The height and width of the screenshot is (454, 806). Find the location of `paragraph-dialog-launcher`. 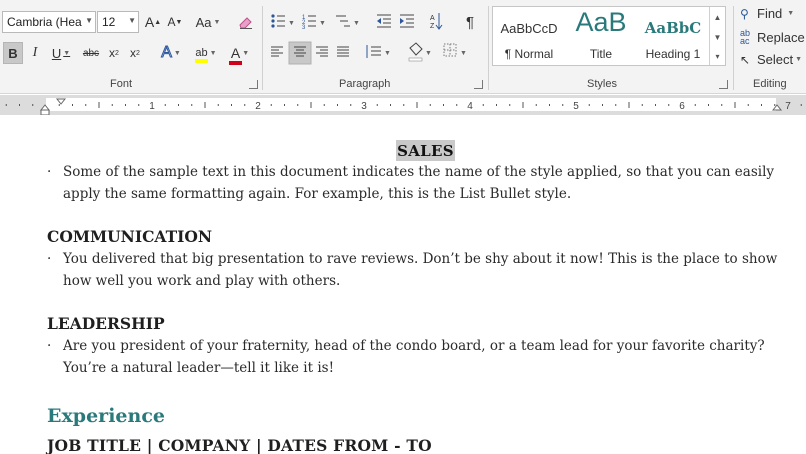

paragraph-dialog-launcher is located at coordinates (478, 84).